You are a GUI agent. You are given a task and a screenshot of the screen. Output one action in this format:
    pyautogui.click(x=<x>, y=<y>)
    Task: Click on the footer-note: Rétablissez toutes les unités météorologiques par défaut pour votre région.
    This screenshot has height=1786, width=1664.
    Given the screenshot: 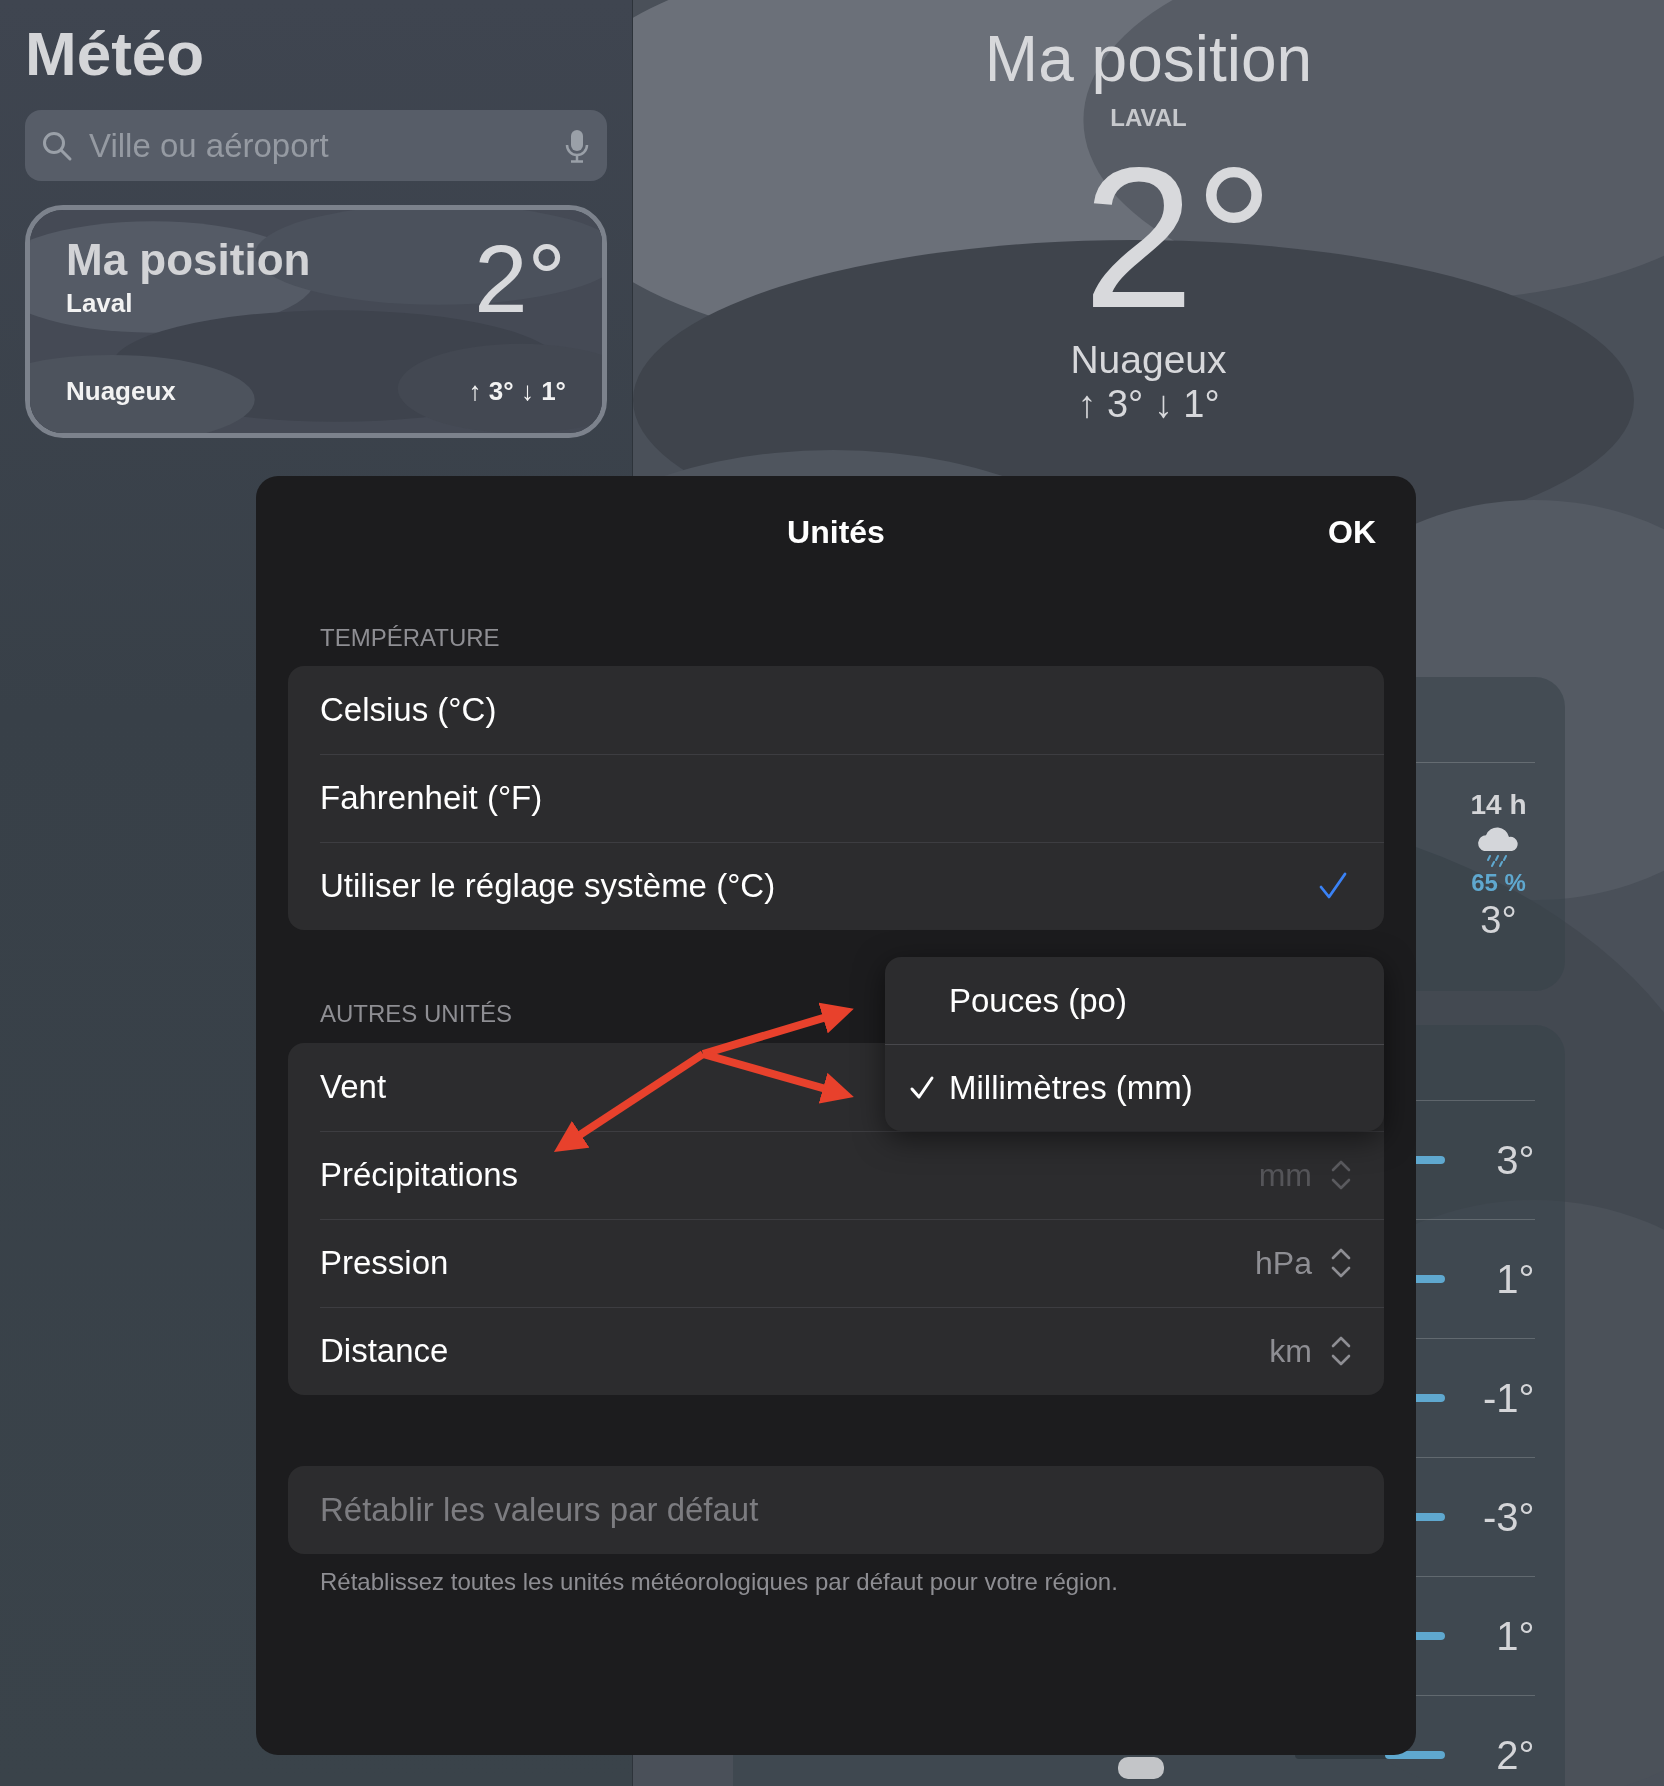 What is the action you would take?
    pyautogui.click(x=719, y=1582)
    